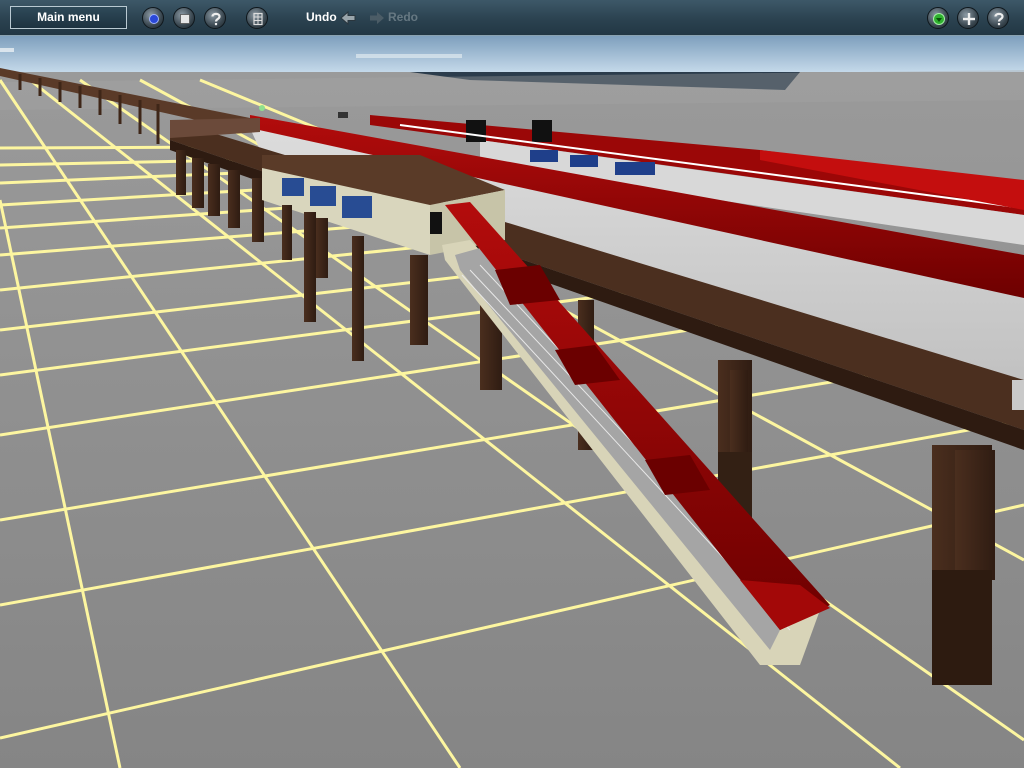 This screenshot has height=768, width=1024. What do you see at coordinates (262, 108) in the screenshot?
I see `signal-light` at bounding box center [262, 108].